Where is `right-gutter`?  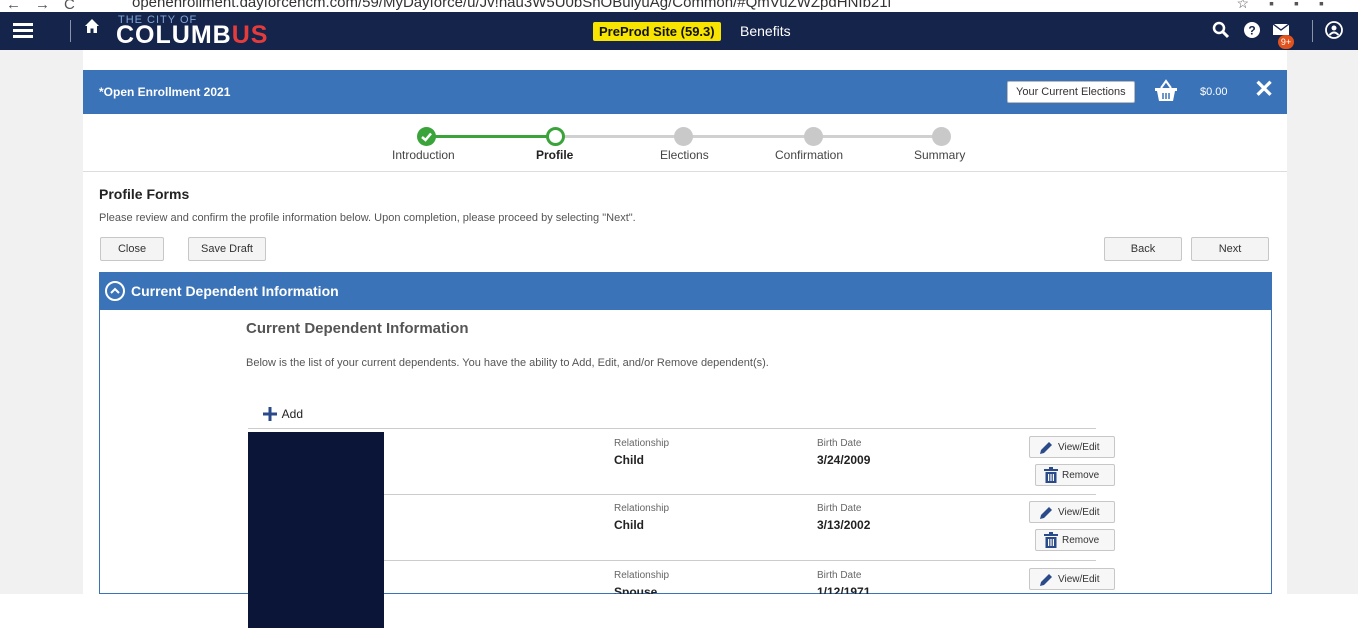
right-gutter is located at coordinates (1322, 322).